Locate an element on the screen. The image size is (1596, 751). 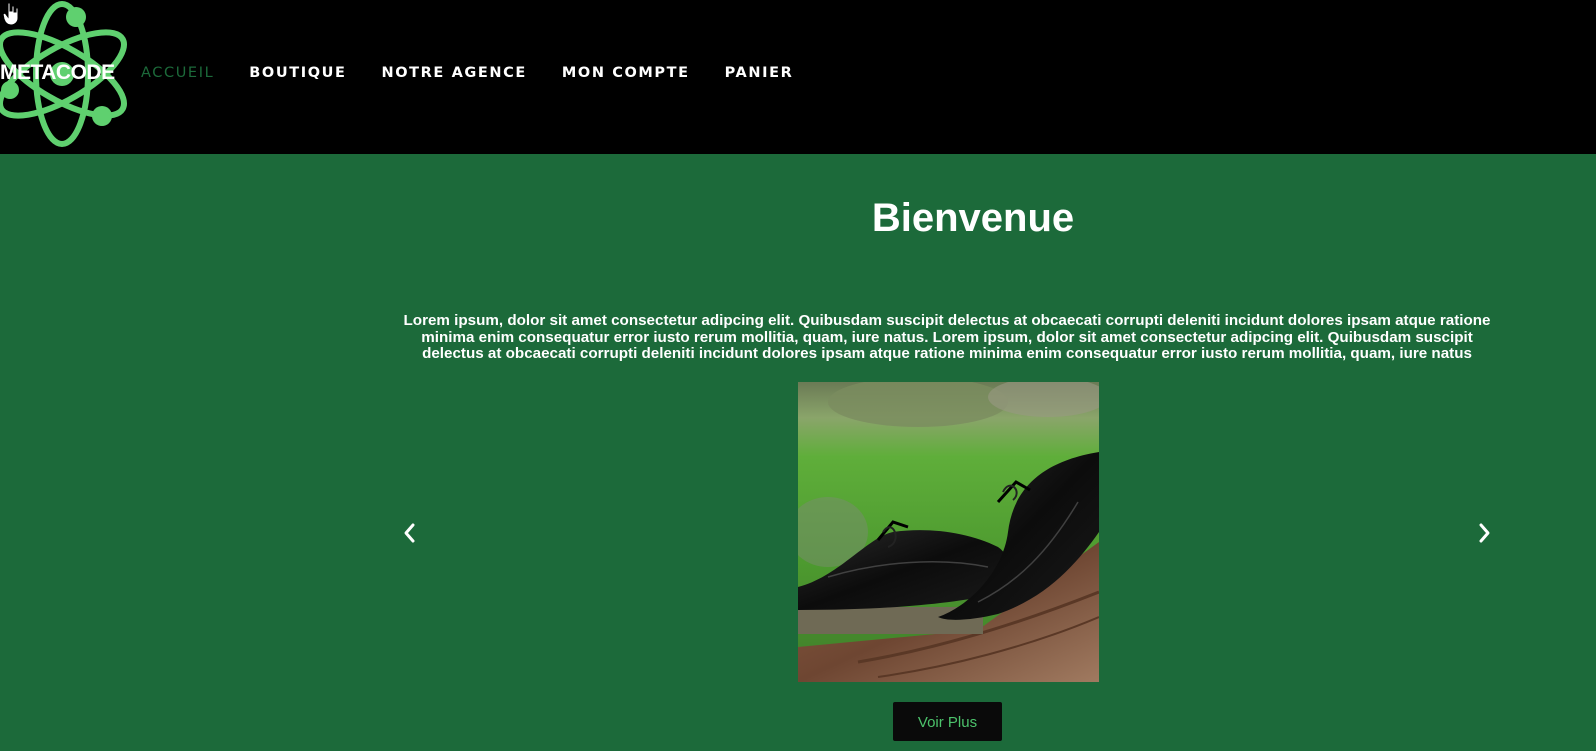
carousel-slide-image is located at coordinates (948, 532).